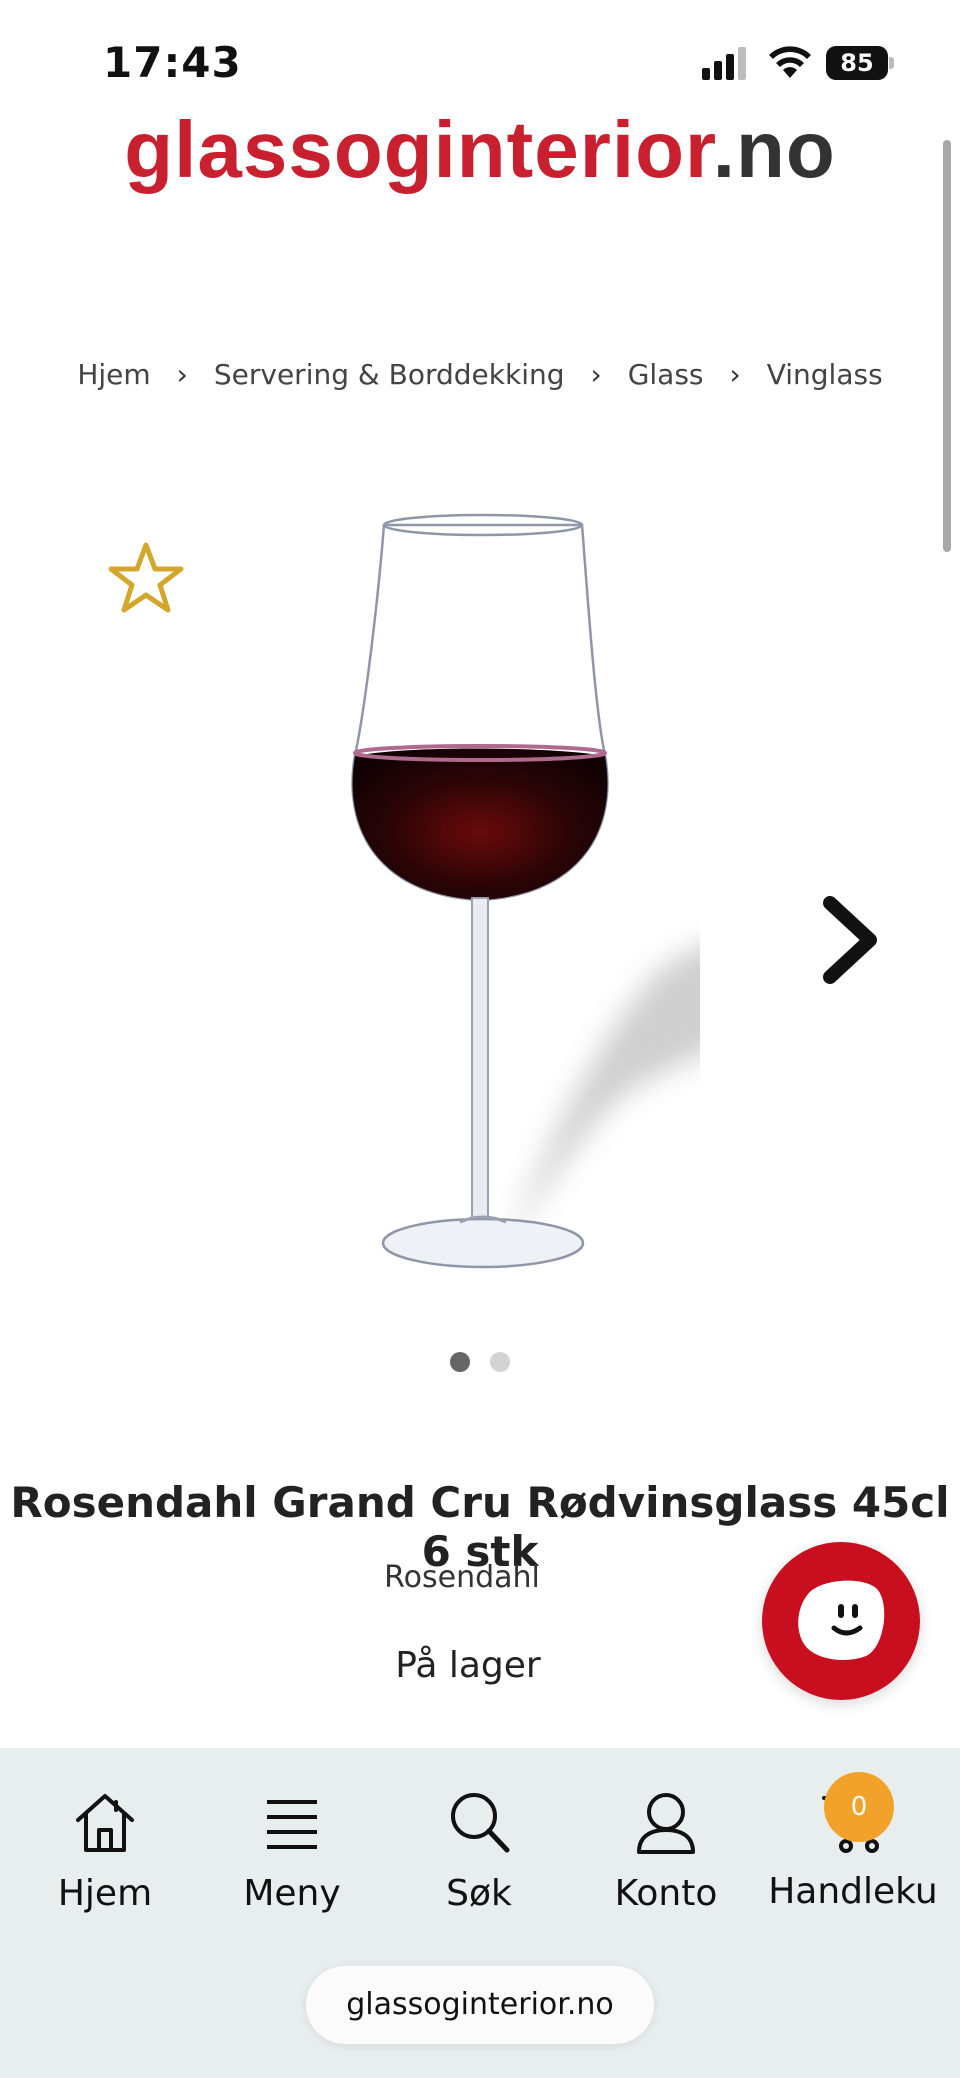  Describe the element at coordinates (480, 1823) in the screenshot. I see `search-icon` at that location.